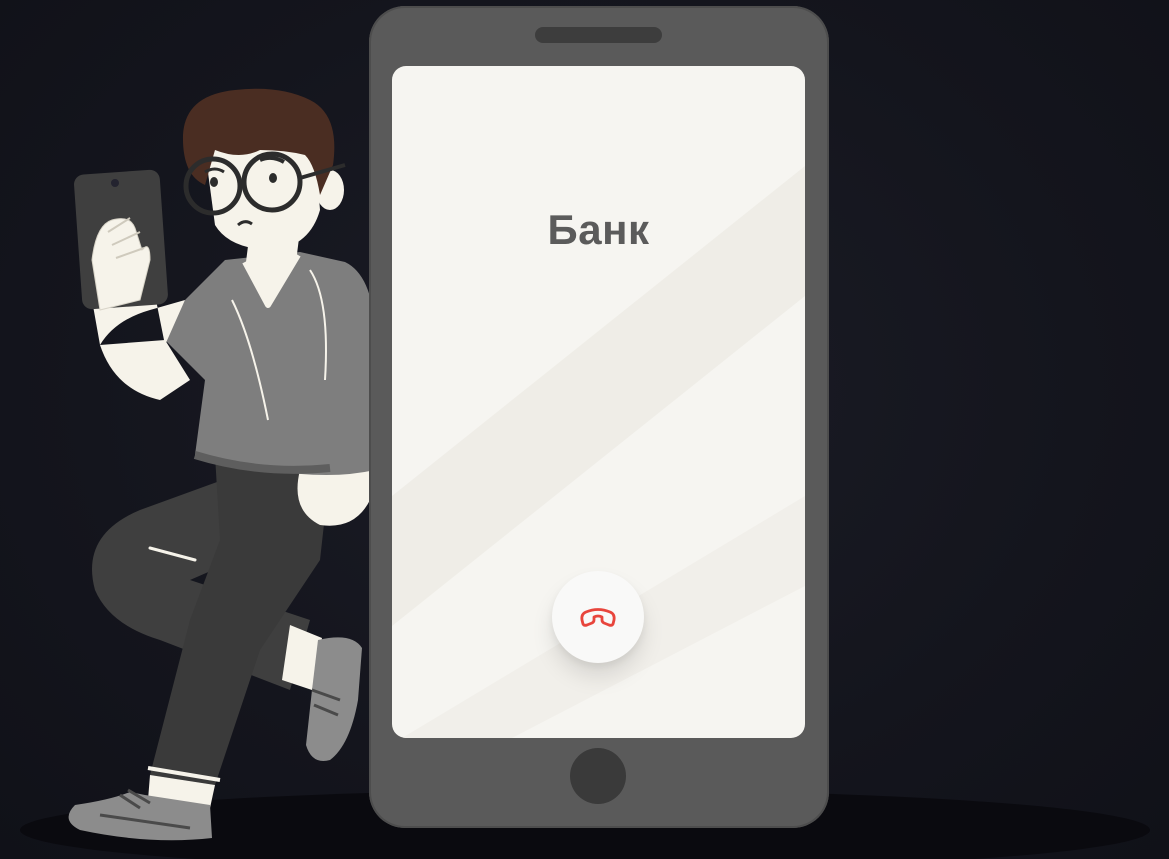  I want to click on person-raised-arm, so click(138, 290).